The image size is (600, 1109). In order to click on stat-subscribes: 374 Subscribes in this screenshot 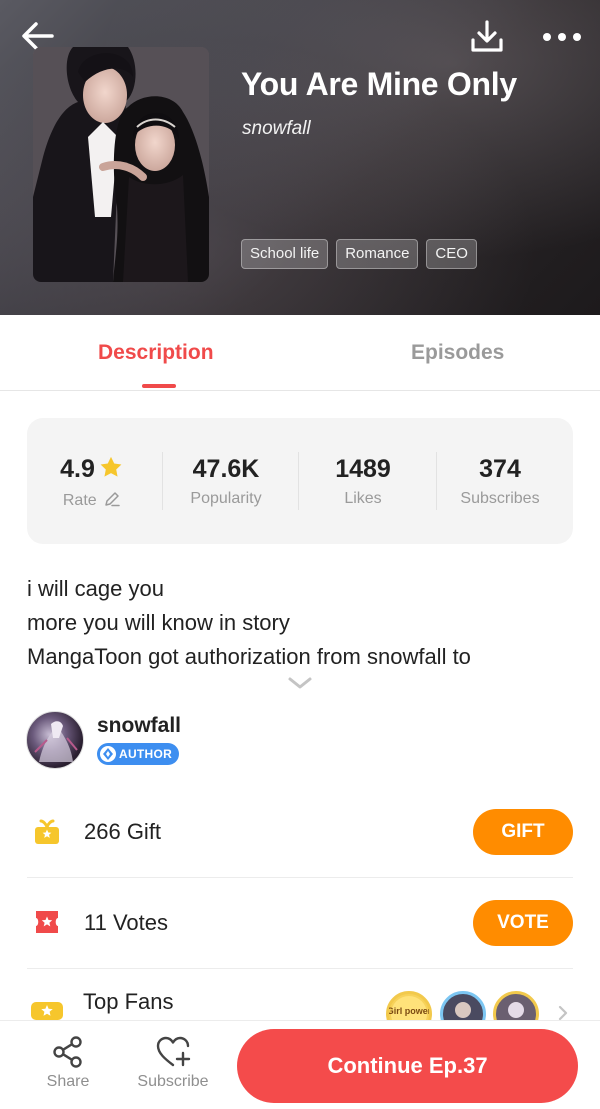, I will do `click(500, 481)`.